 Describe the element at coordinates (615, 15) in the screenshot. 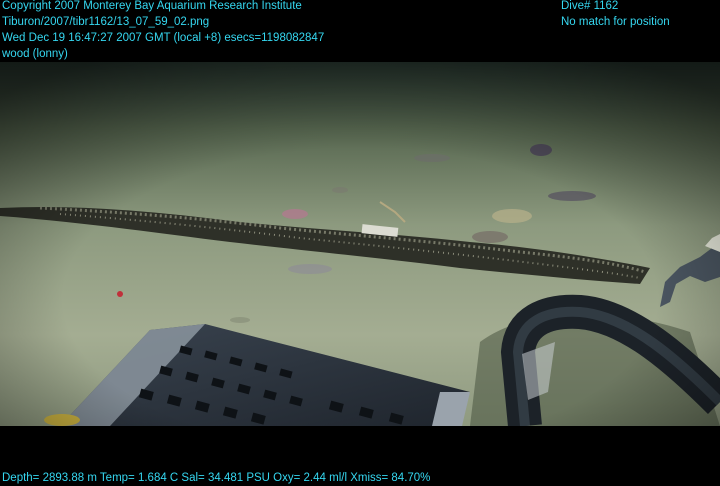

I see `overlay-header-right: Dive# 1162 No match for position` at that location.